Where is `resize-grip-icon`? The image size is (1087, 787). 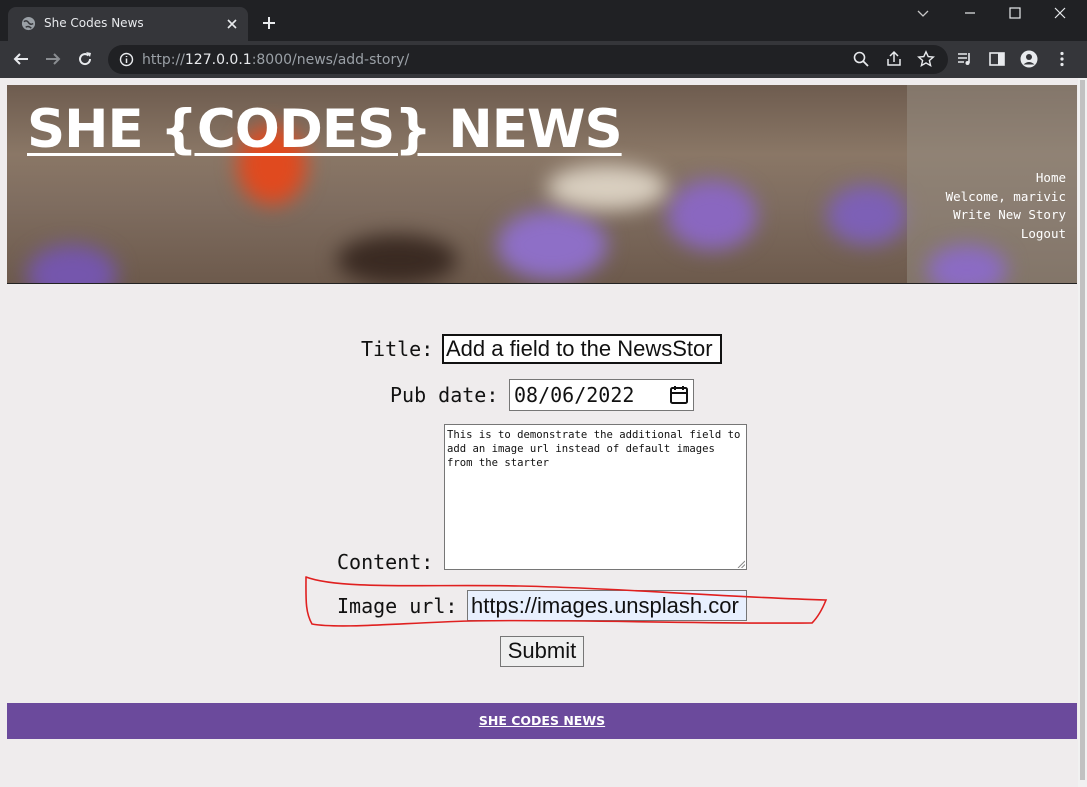 resize-grip-icon is located at coordinates (741, 564).